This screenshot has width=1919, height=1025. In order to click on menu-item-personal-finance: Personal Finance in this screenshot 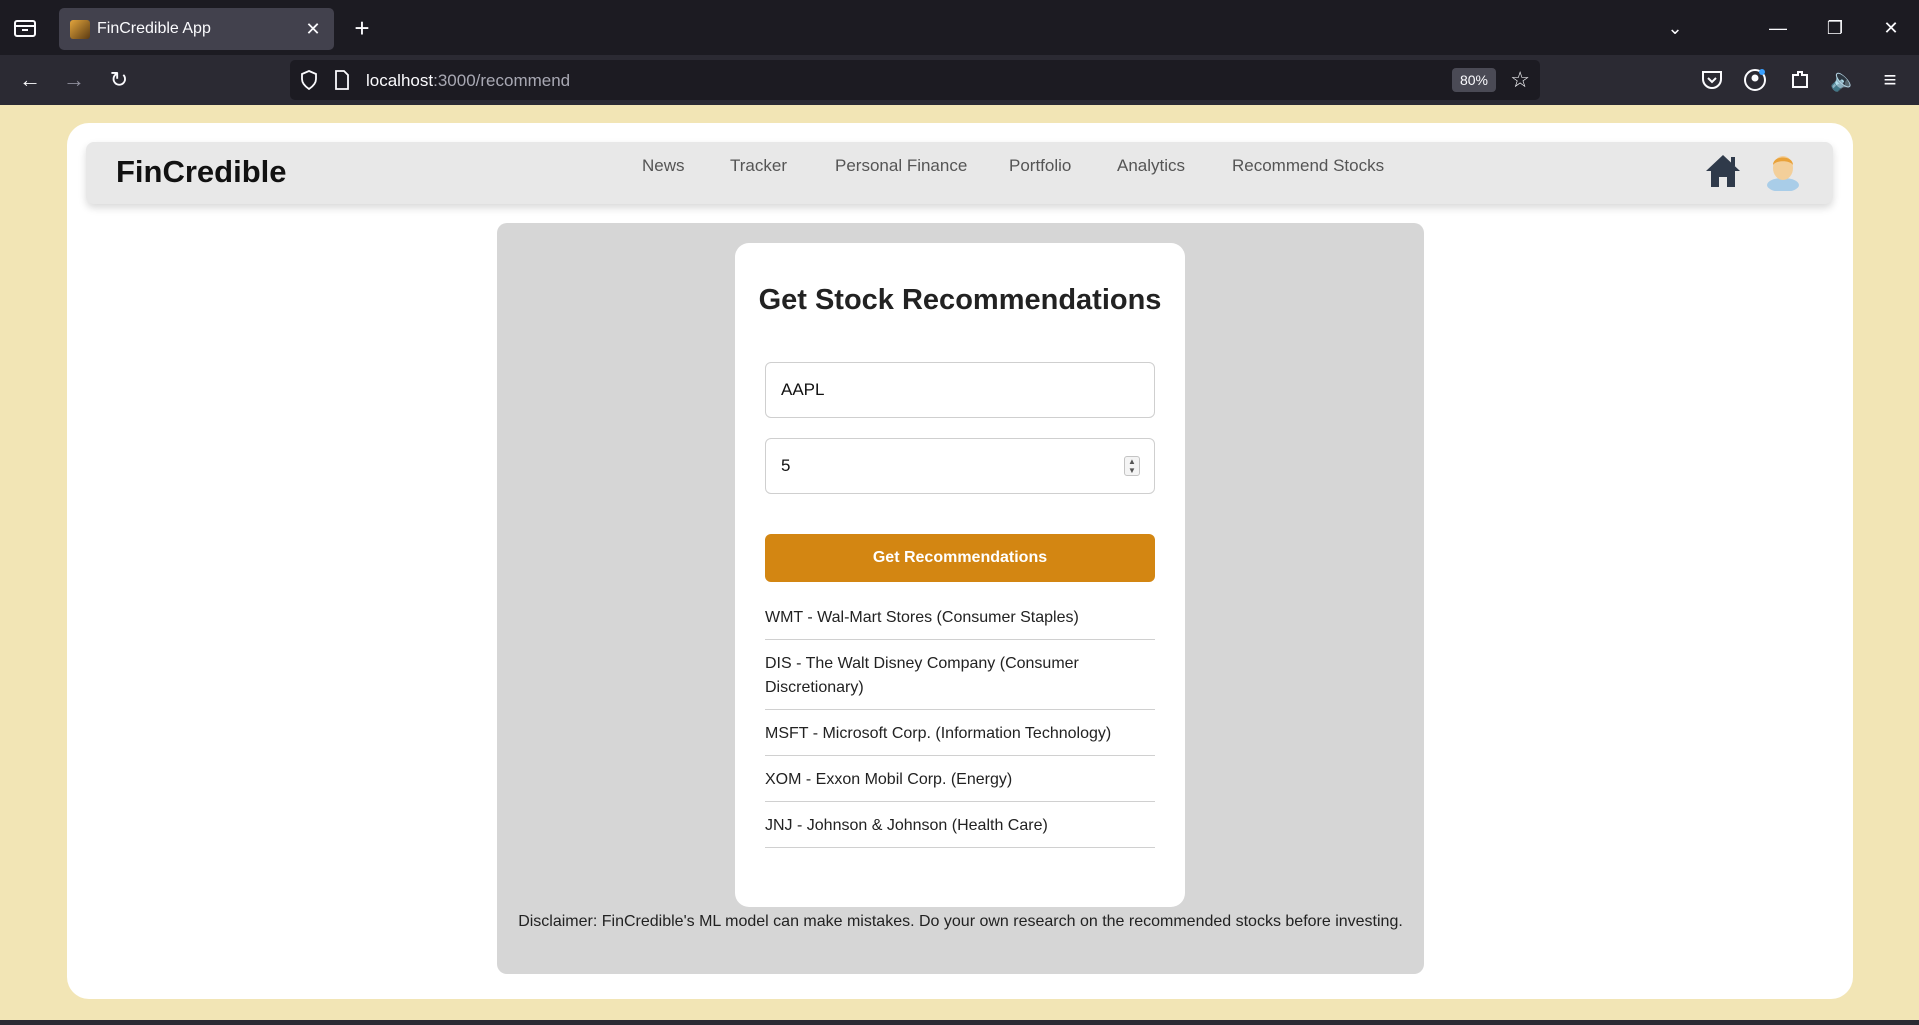, I will do `click(901, 166)`.